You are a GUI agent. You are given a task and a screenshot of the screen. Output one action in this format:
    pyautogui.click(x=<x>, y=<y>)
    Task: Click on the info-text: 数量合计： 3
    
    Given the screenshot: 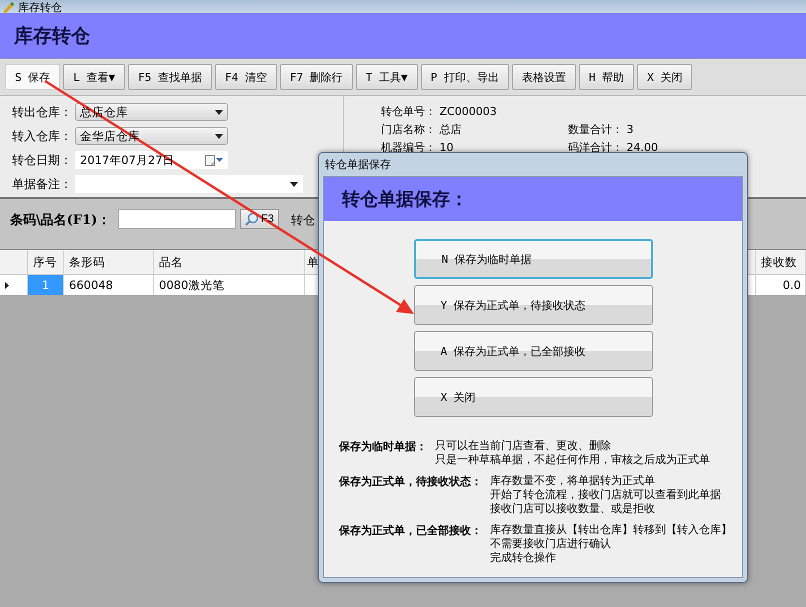 What is the action you would take?
    pyautogui.click(x=601, y=129)
    